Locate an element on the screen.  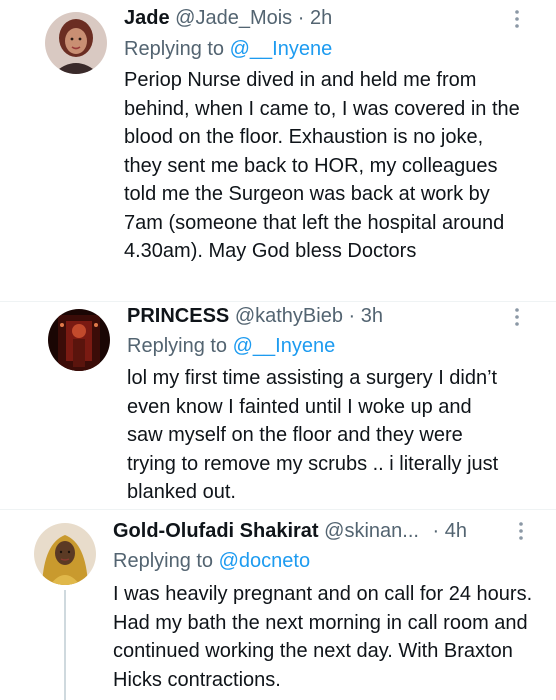
tweet-header: PRINCESS @kathyBieb · 3h is located at coordinates (255, 316).